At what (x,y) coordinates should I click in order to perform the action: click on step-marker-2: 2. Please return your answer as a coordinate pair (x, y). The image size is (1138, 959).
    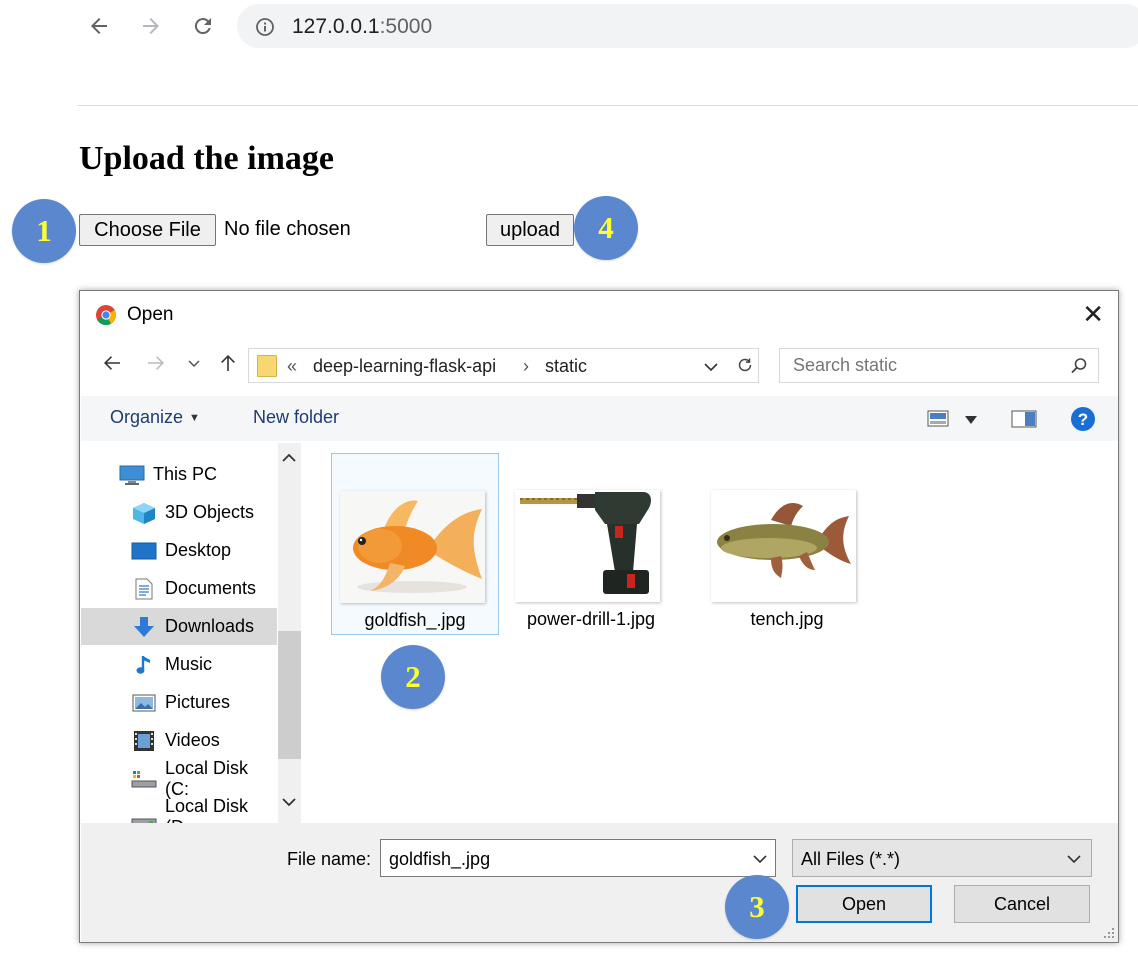
    Looking at the image, I should click on (413, 677).